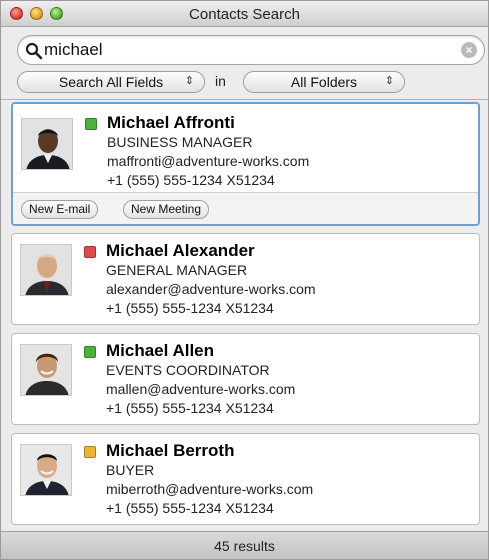 This screenshot has height=560, width=489. I want to click on folder-select-label: All Folders, so click(324, 82).